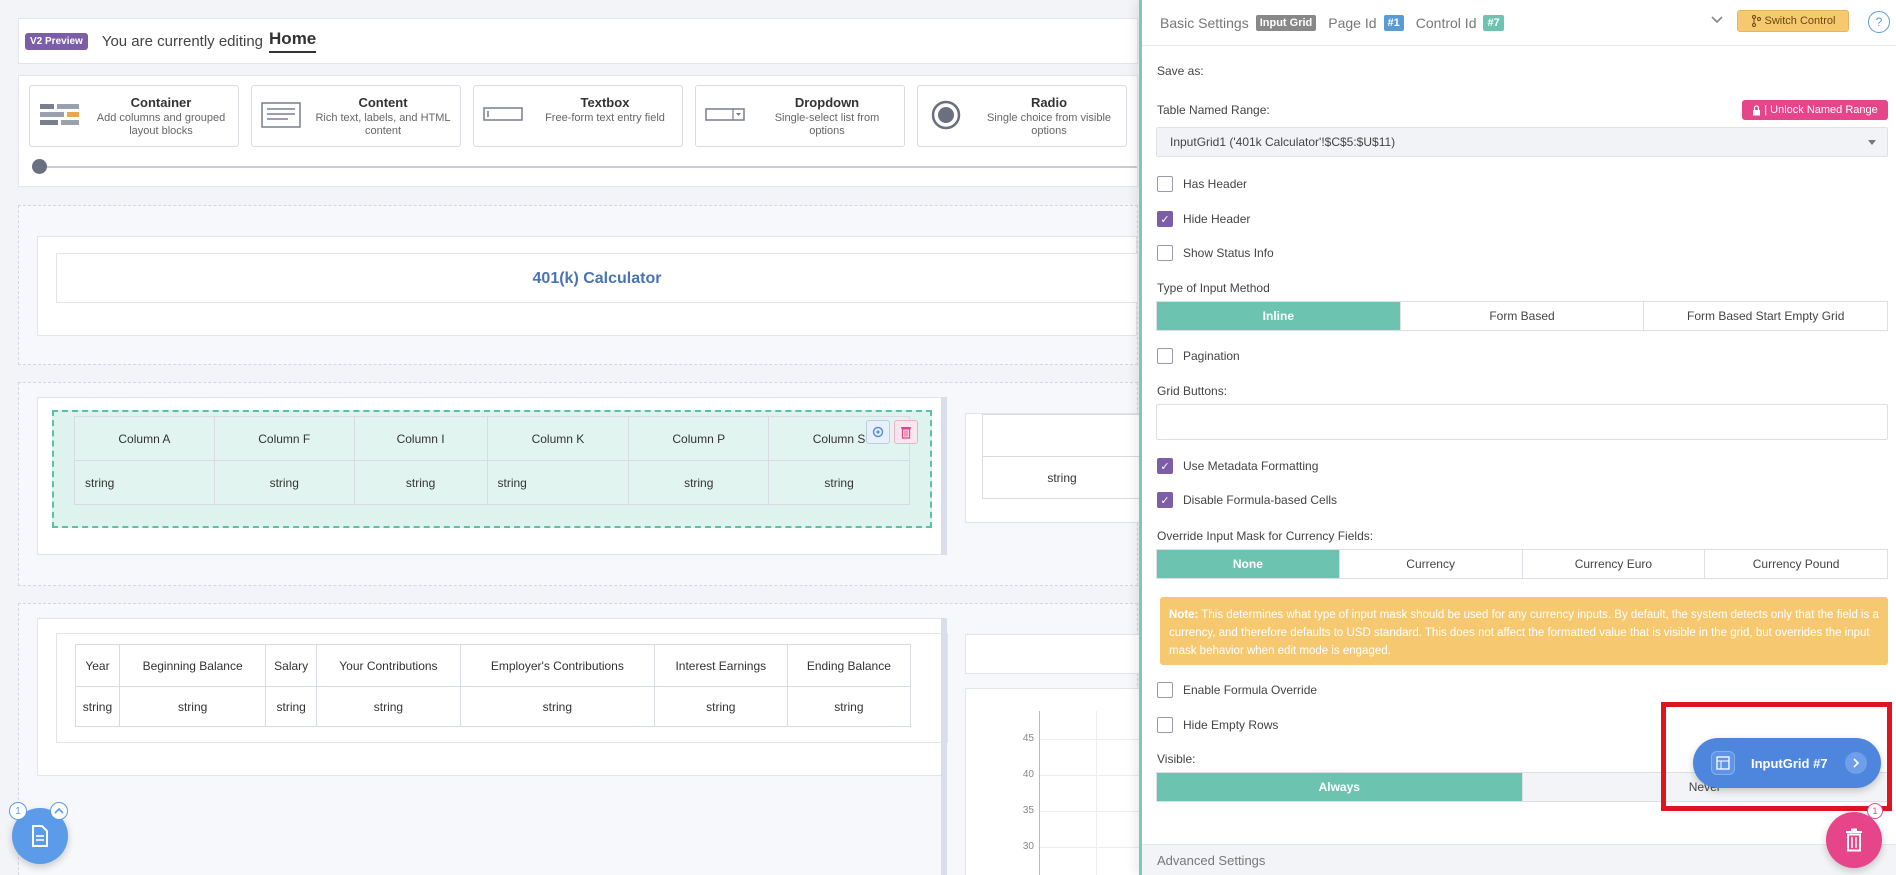  Describe the element at coordinates (1431, 564) in the screenshot. I see `mask-currency: Currency` at that location.